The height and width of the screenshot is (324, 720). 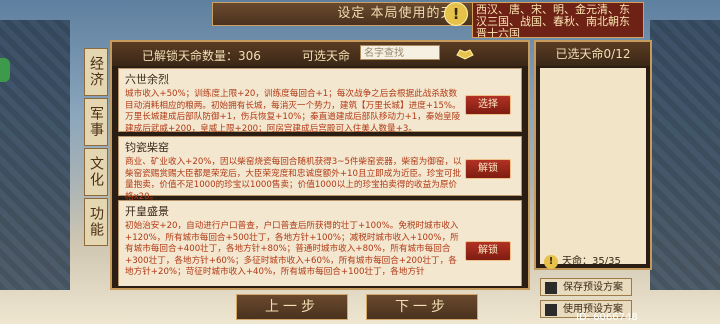 What do you see at coordinates (147, 211) in the screenshot?
I see `card-title: 开皇盛景` at bounding box center [147, 211].